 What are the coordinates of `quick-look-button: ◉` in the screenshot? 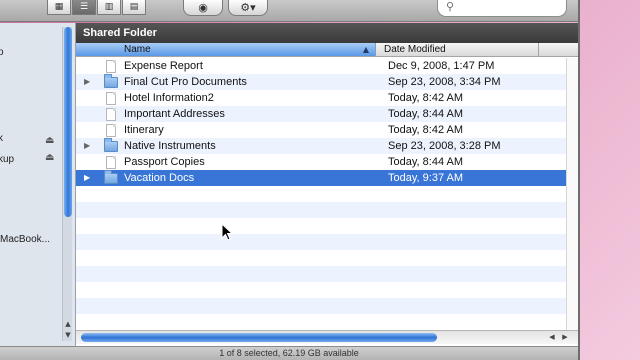 It's located at (203, 8).